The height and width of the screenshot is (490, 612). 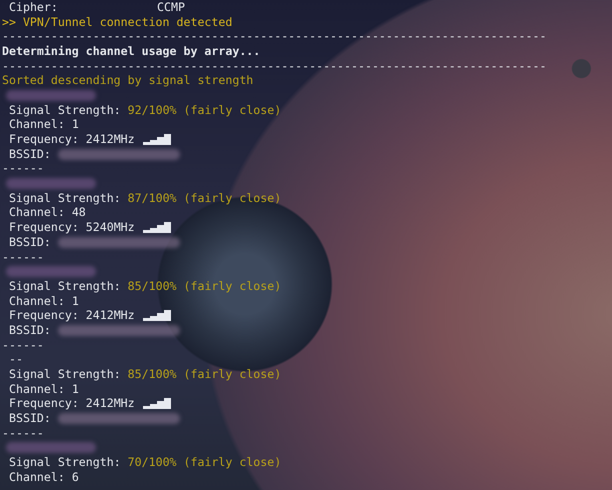 What do you see at coordinates (117, 22) in the screenshot?
I see `vpn-notice: >> VPN/Tunnel connection detected` at bounding box center [117, 22].